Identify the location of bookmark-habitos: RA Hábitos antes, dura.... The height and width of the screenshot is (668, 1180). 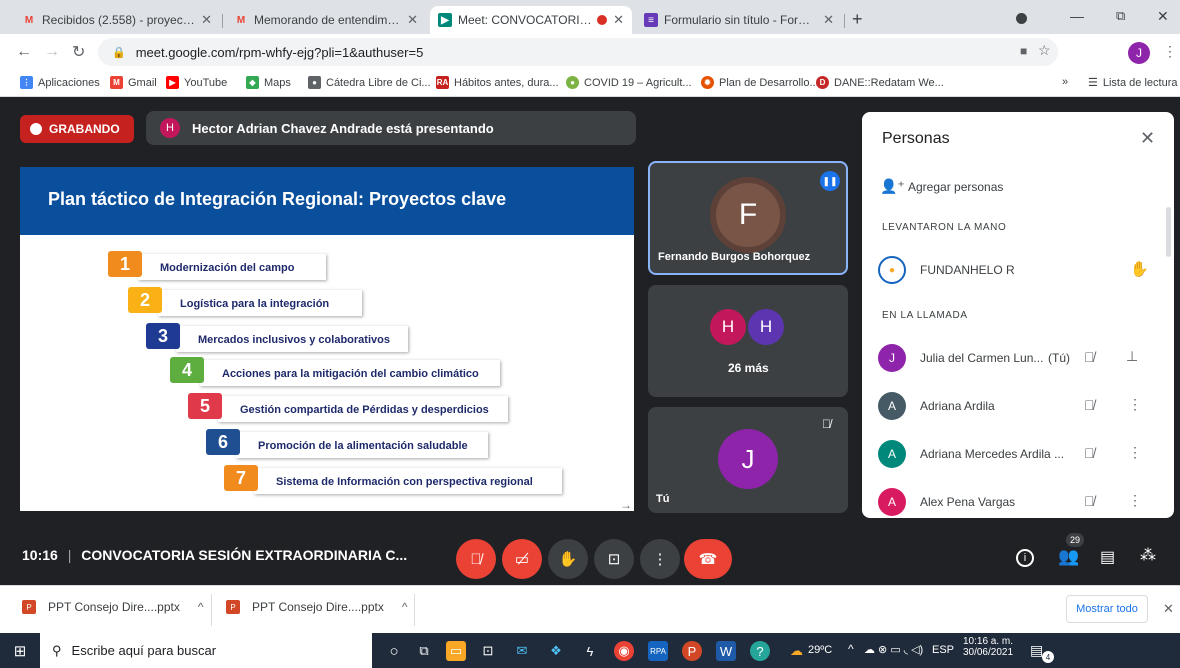
(497, 82).